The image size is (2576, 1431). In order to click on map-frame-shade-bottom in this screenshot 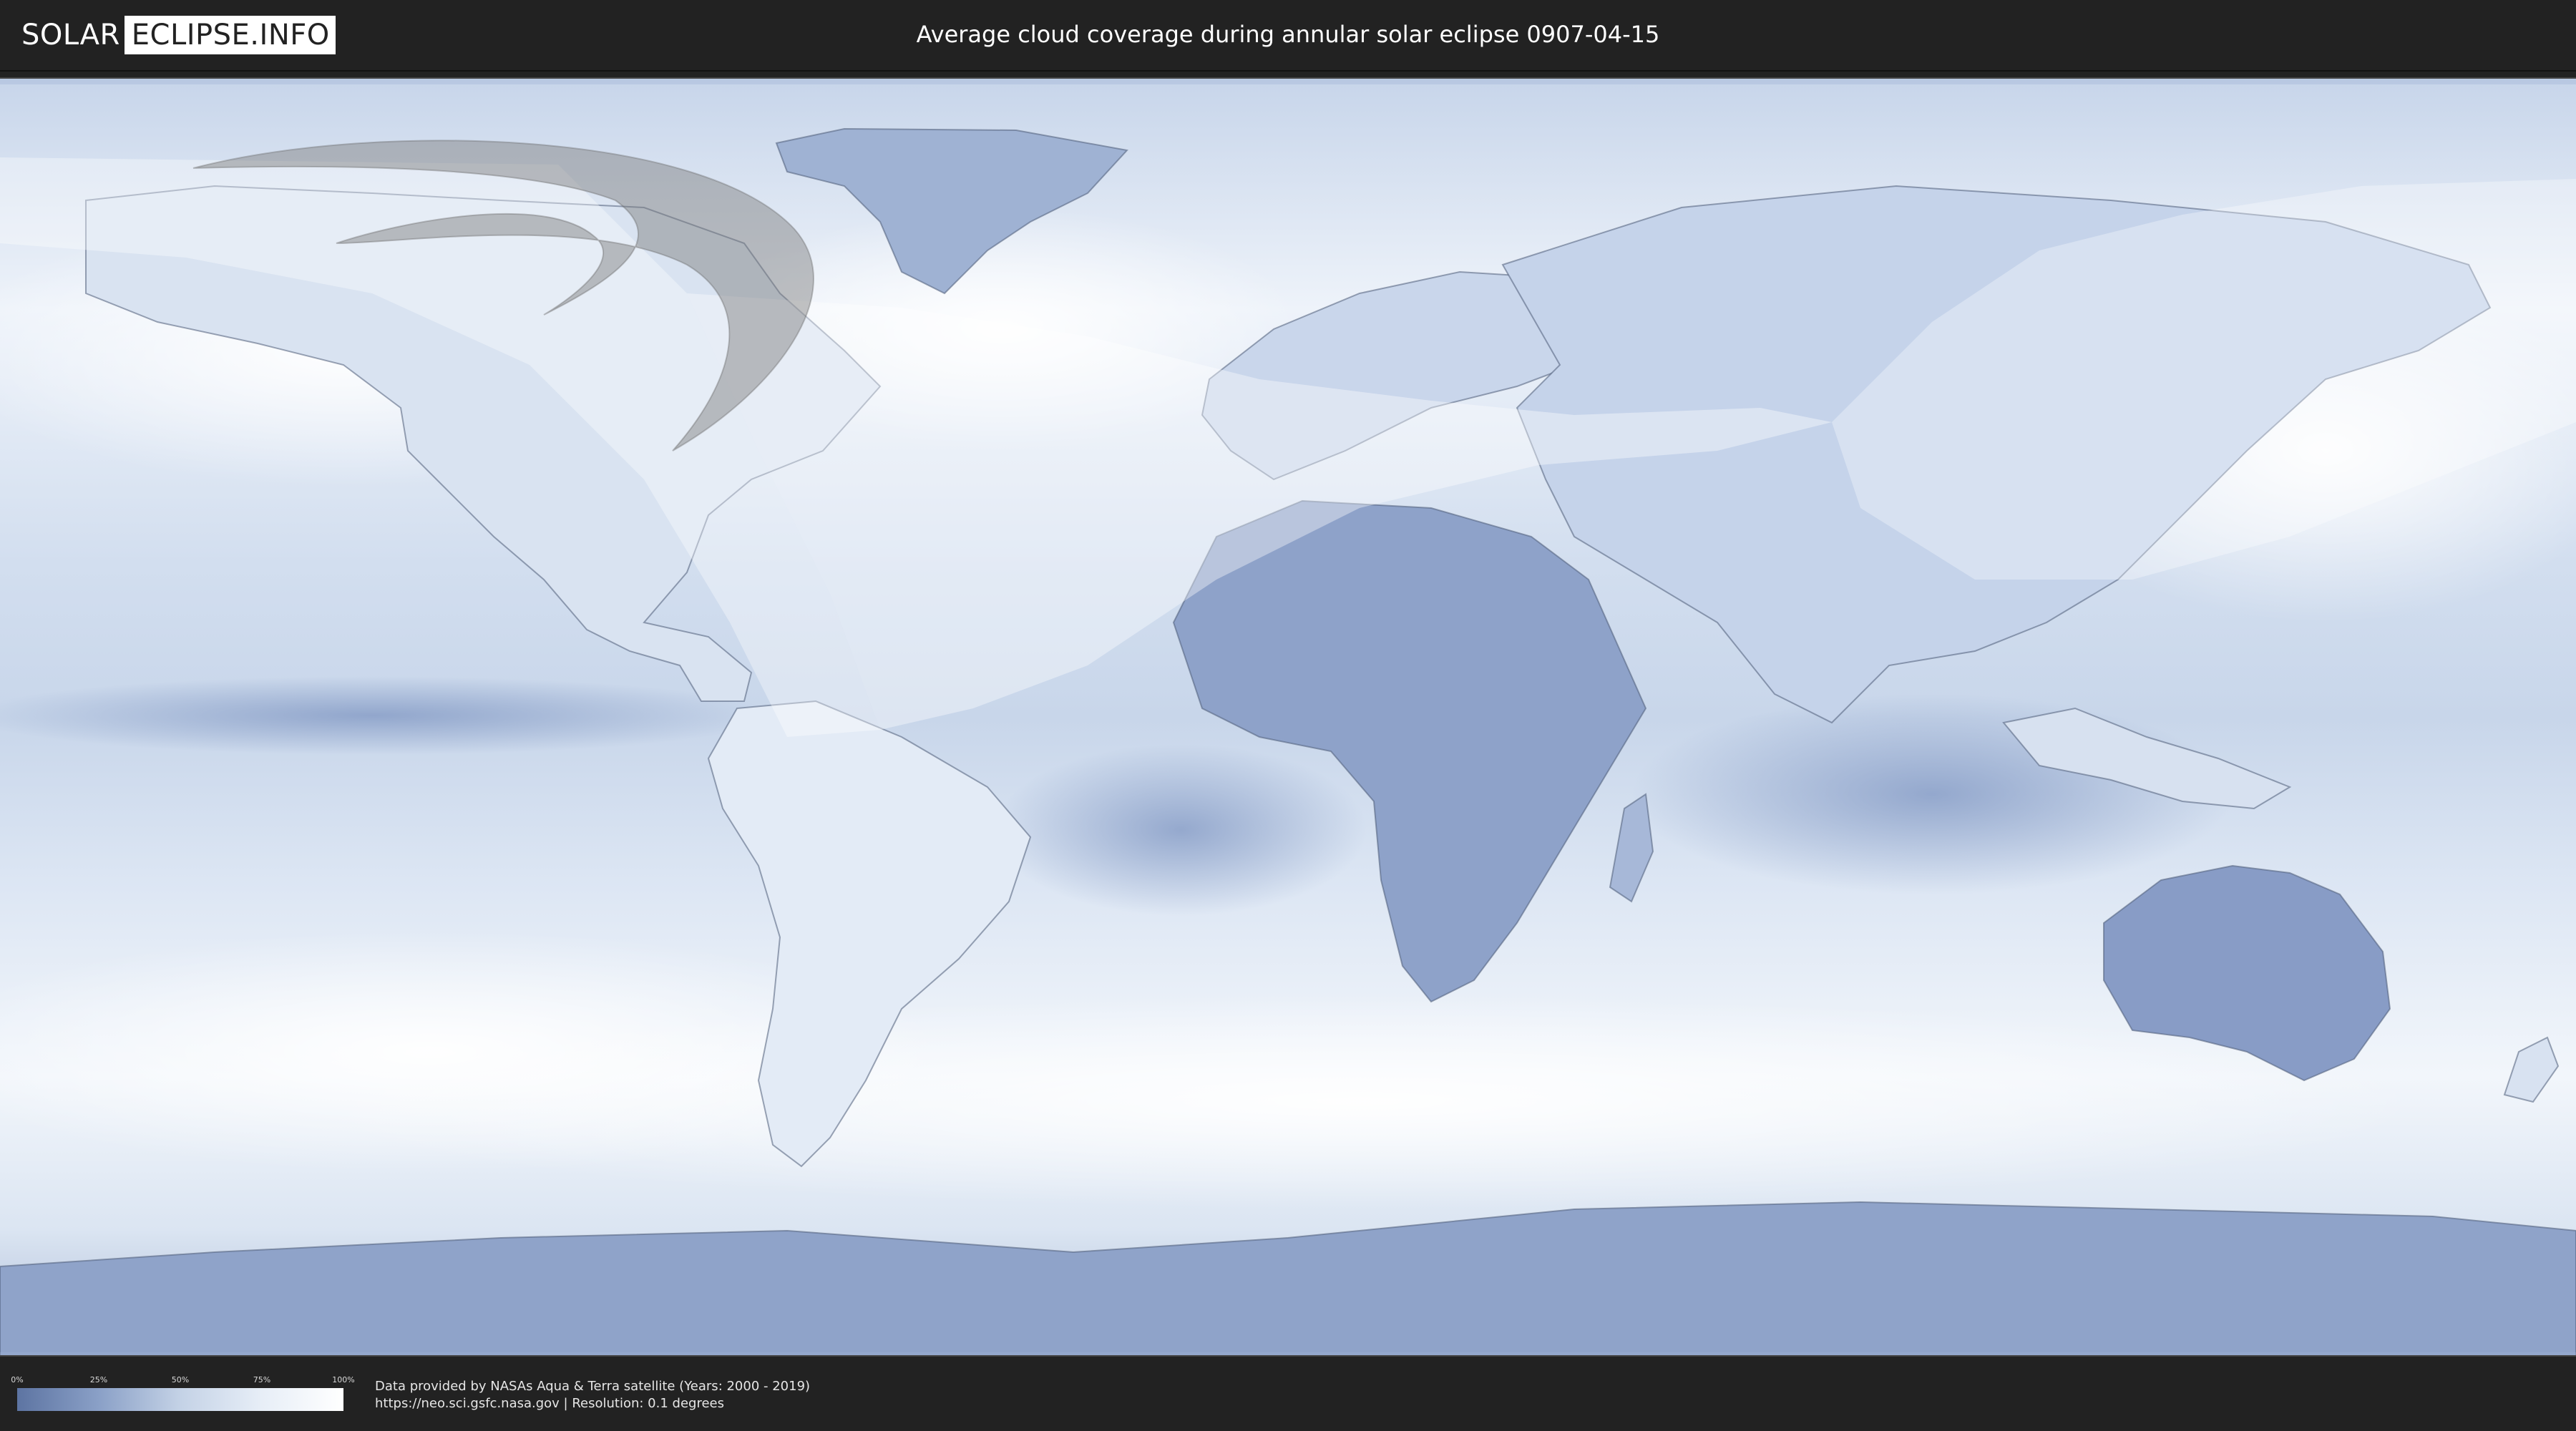, I will do `click(1288, 1353)`.